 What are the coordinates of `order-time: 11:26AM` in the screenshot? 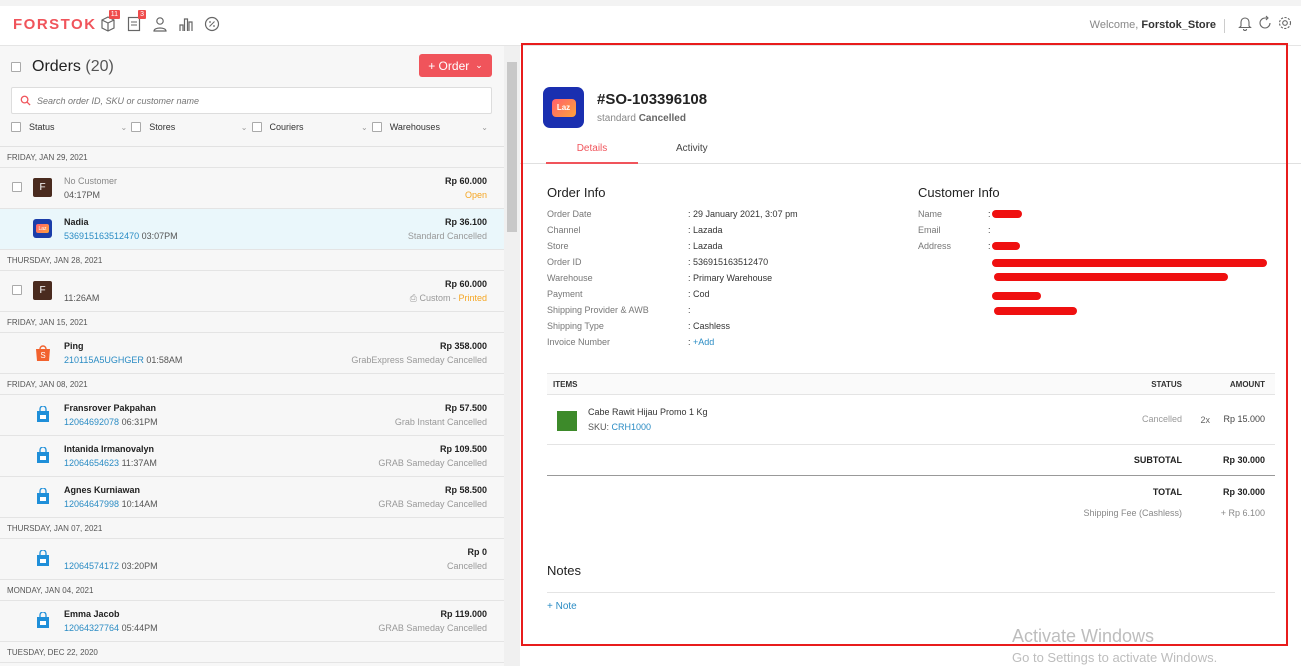 It's located at (82, 298).